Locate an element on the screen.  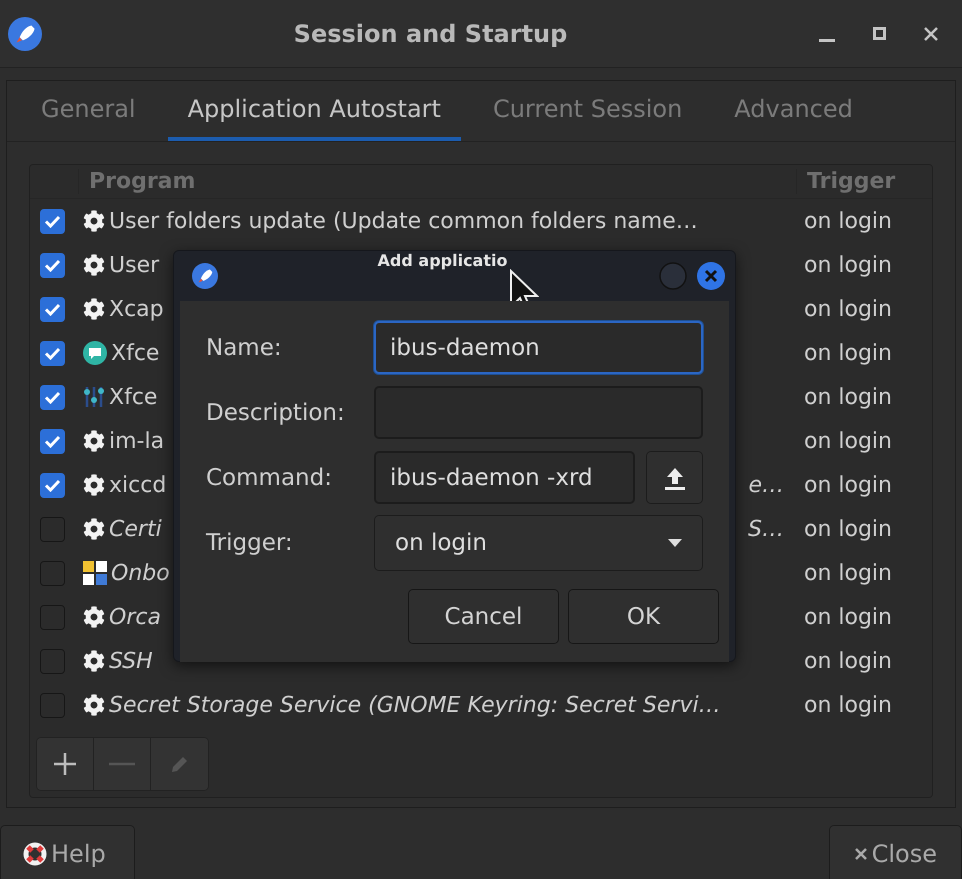
trigger-dropdown: on login is located at coordinates (538, 542).